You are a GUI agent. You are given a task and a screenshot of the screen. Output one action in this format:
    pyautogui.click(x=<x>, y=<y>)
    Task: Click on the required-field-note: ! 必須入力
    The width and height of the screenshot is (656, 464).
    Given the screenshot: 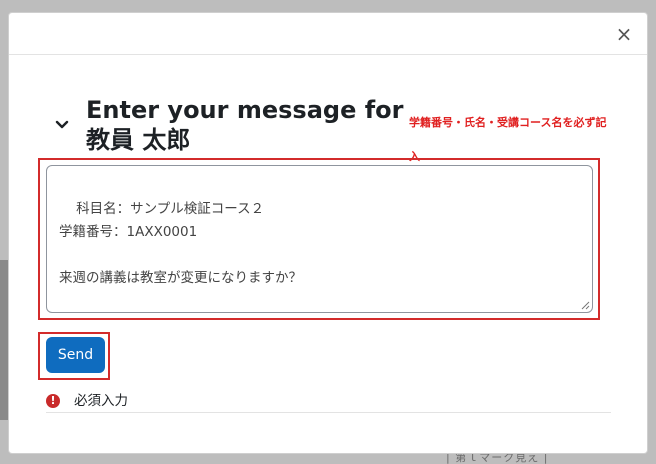 What is the action you would take?
    pyautogui.click(x=328, y=403)
    